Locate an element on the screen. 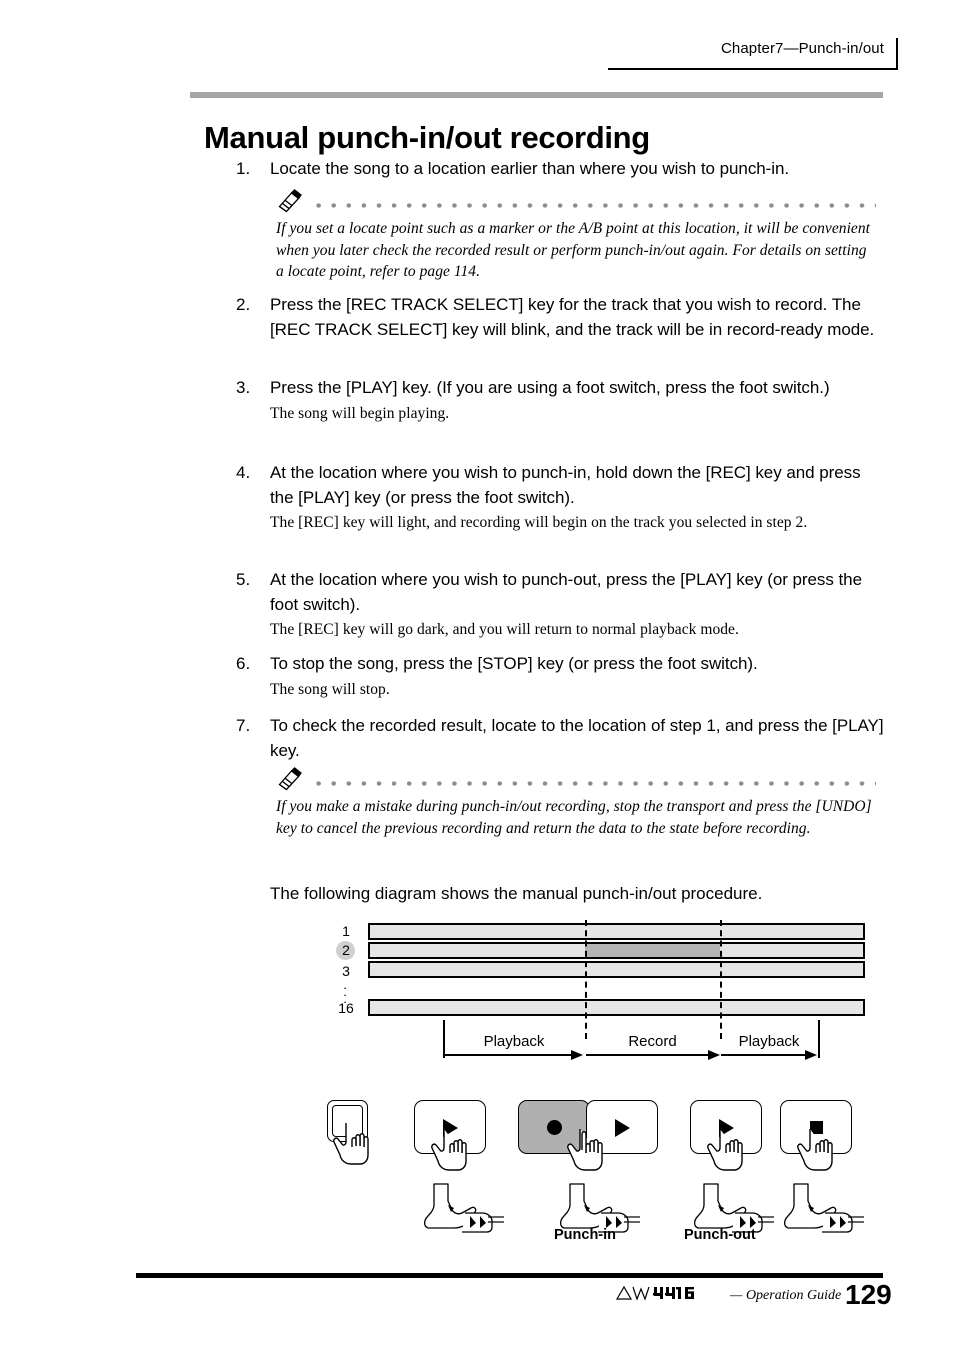 The height and width of the screenshot is (1351, 954). chapter-title: Chapter7—Punch-in/out is located at coordinates (802, 48).